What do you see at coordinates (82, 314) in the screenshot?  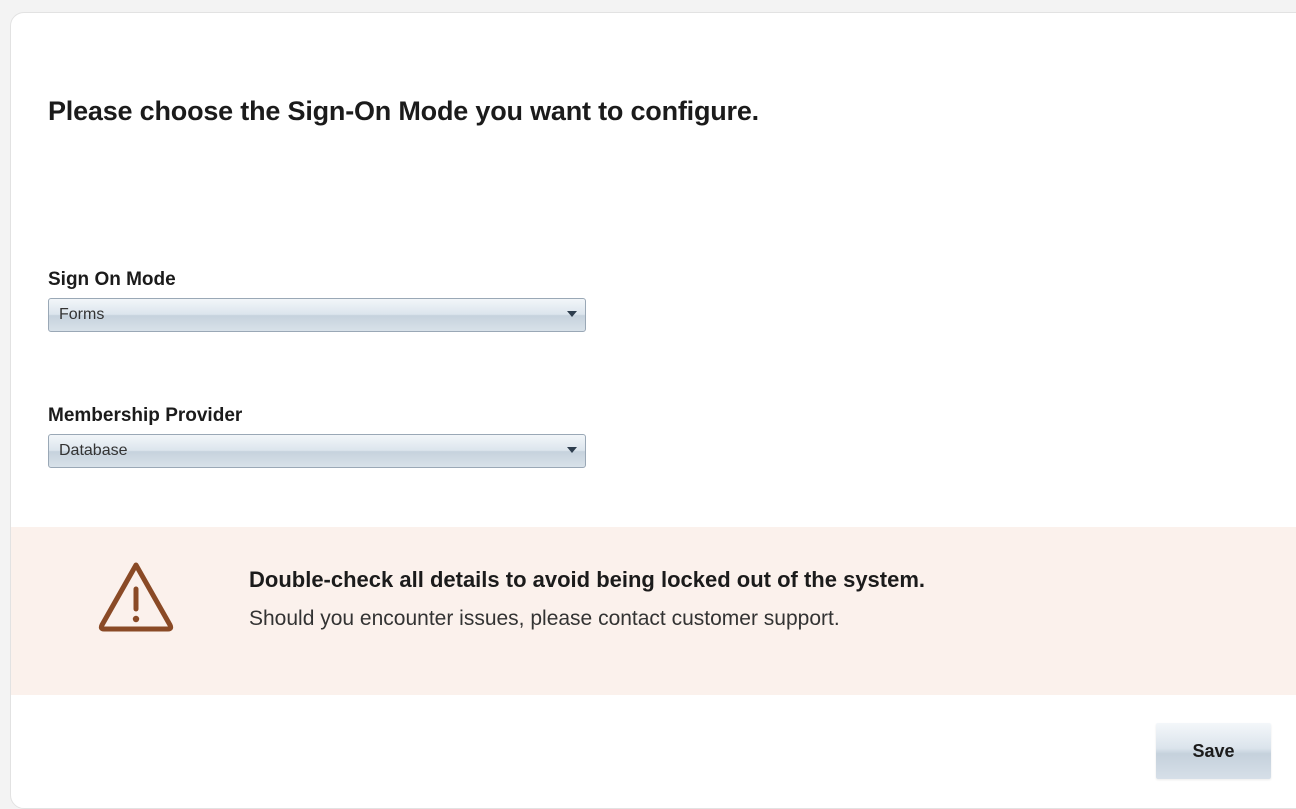 I see `sign-on-mode-value: Forms` at bounding box center [82, 314].